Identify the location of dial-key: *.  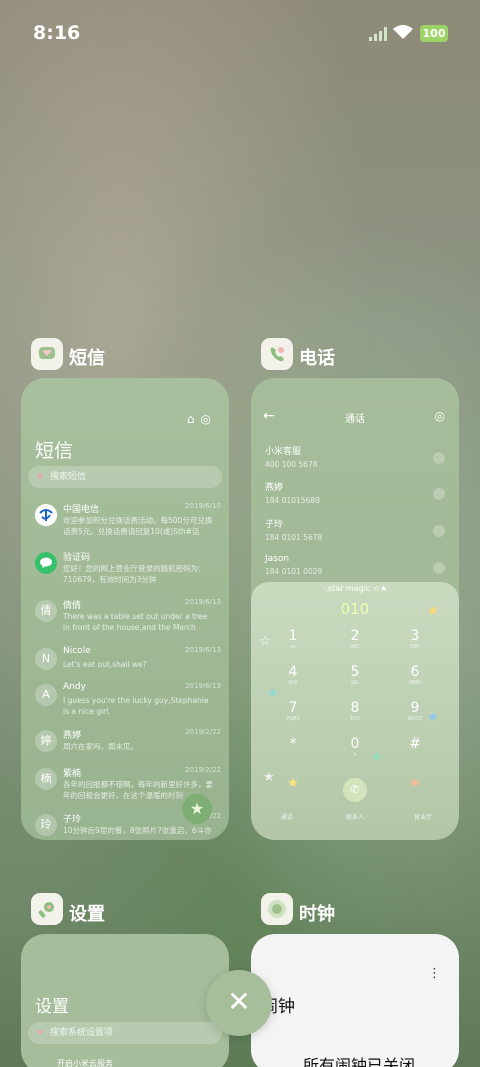
(293, 744).